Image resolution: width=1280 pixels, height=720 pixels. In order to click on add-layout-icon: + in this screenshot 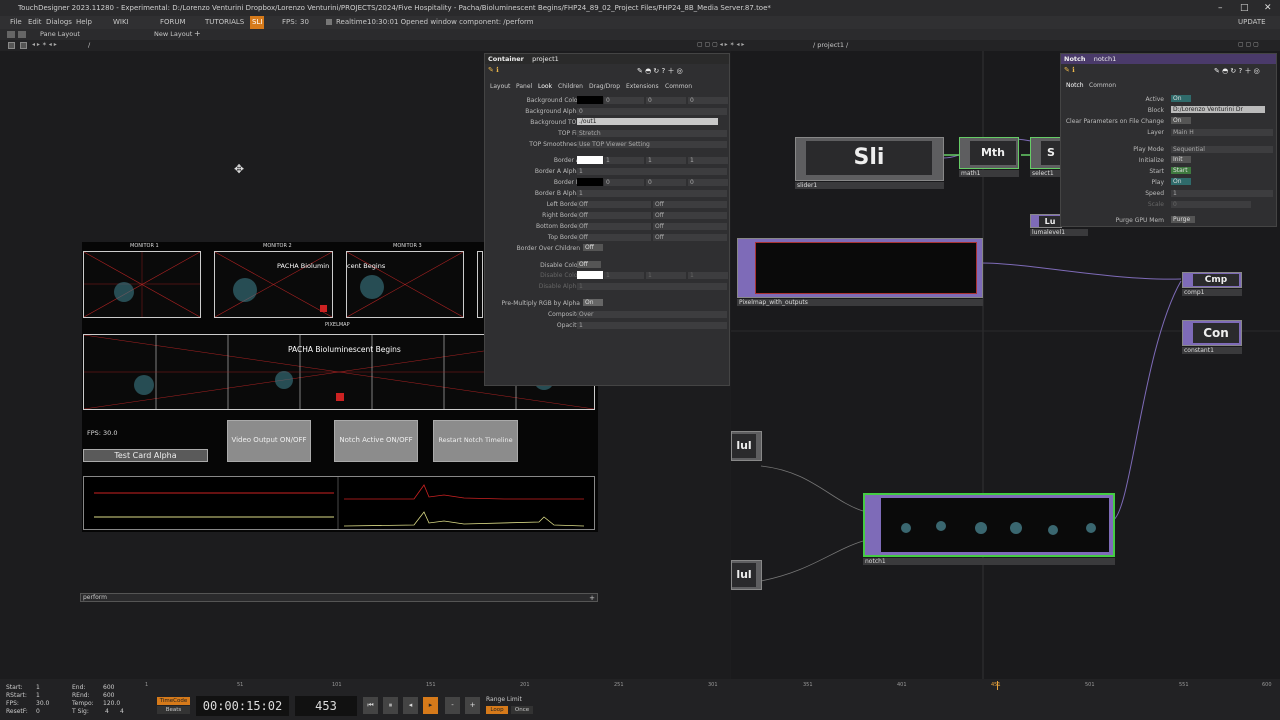, I will do `click(197, 33)`.